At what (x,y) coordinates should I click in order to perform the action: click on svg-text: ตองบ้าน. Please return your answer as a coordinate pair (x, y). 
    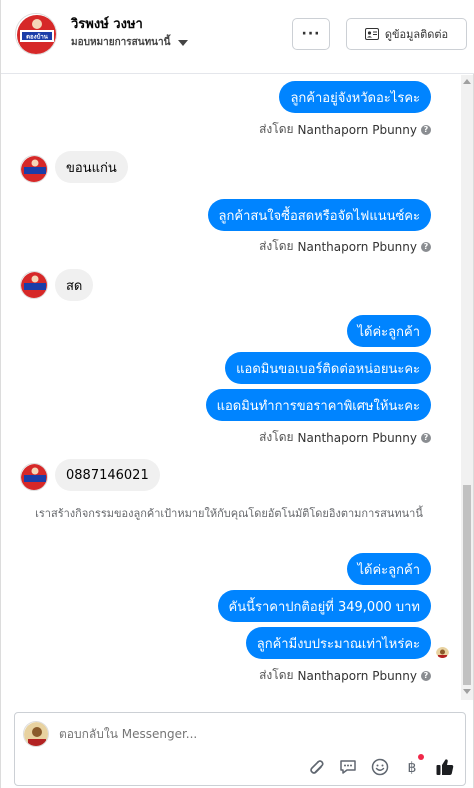
    Looking at the image, I should click on (37, 37).